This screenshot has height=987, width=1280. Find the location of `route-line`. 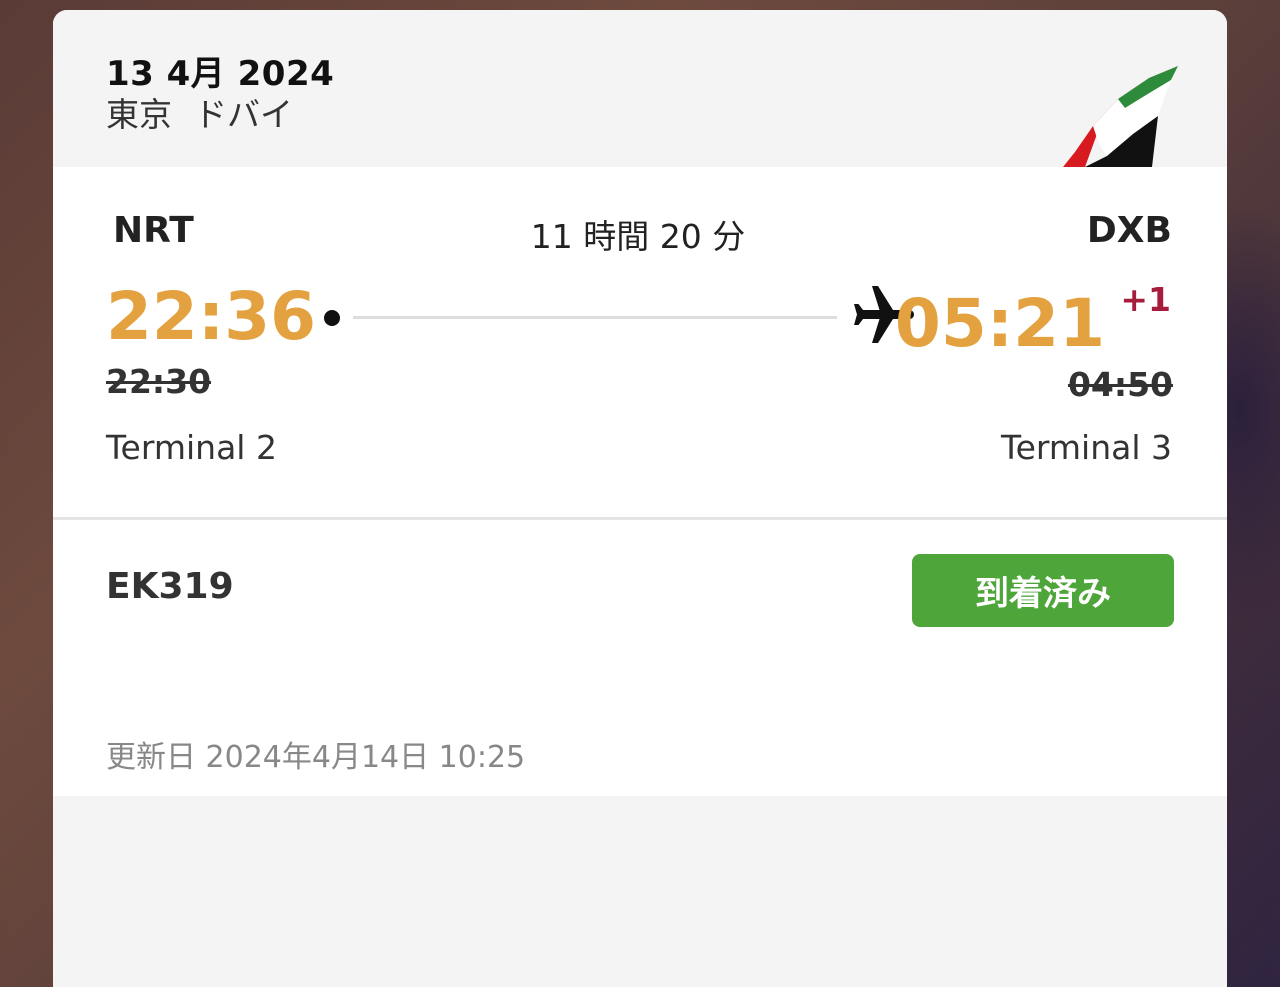

route-line is located at coordinates (595, 317).